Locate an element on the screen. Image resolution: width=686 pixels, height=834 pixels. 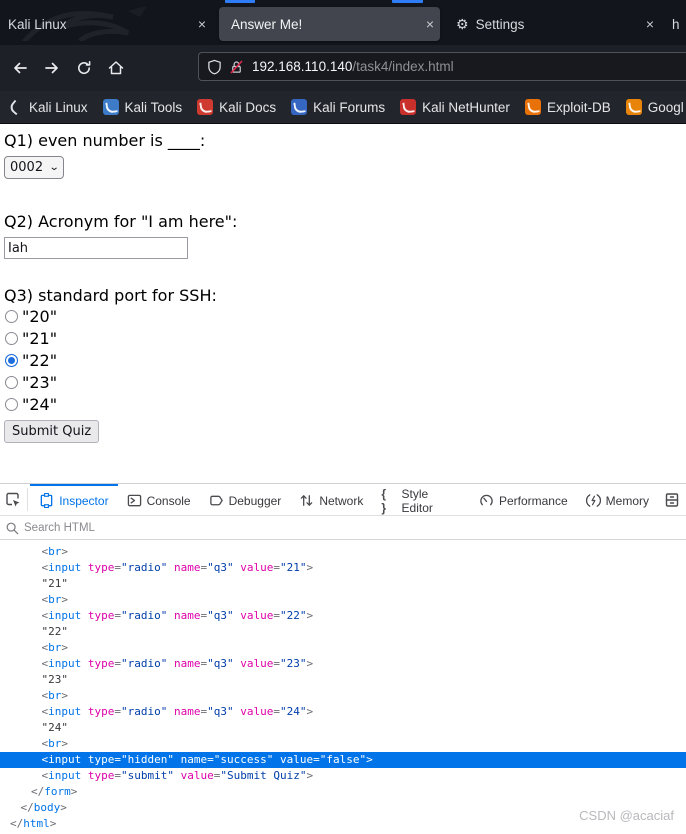
tab-inspector: Inspector is located at coordinates (74, 499).